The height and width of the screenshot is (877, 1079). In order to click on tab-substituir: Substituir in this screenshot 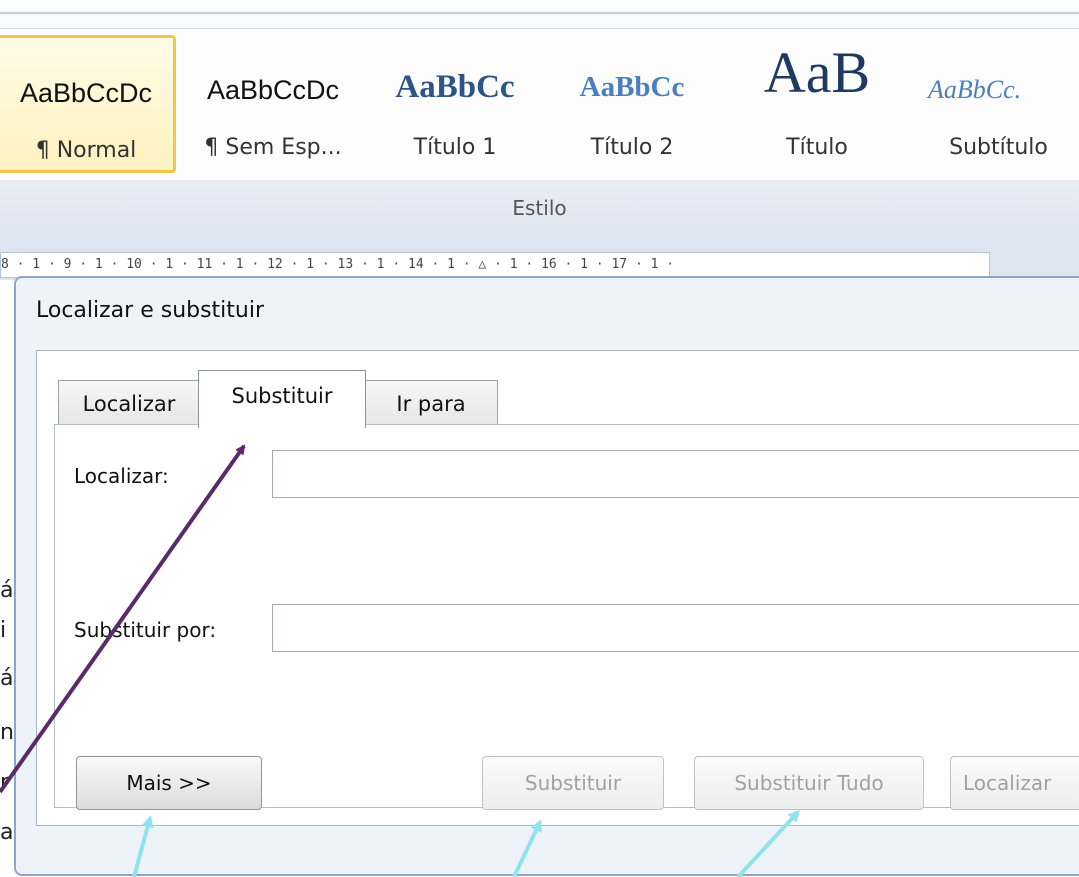, I will do `click(282, 399)`.